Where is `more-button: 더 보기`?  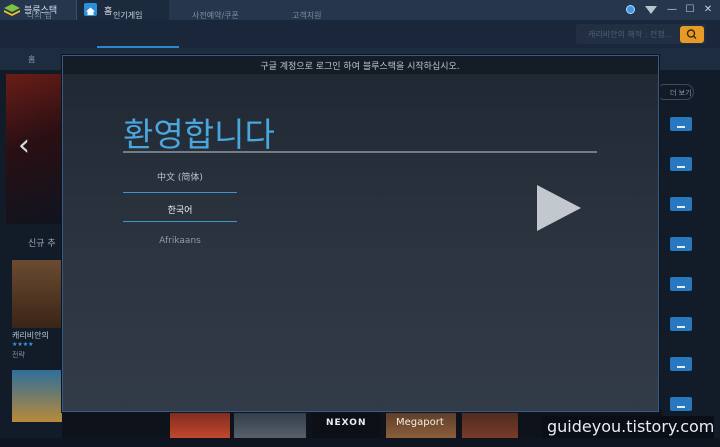
more-button: 더 보기 is located at coordinates (675, 92).